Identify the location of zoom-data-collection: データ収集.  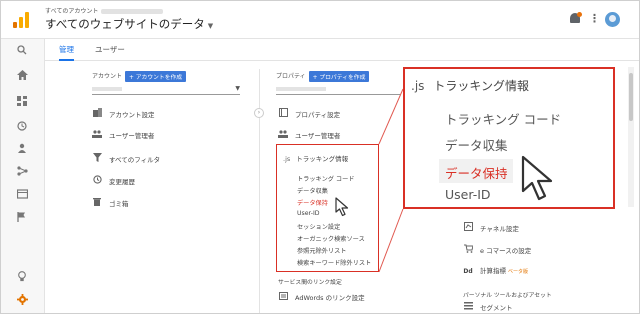
(476, 145).